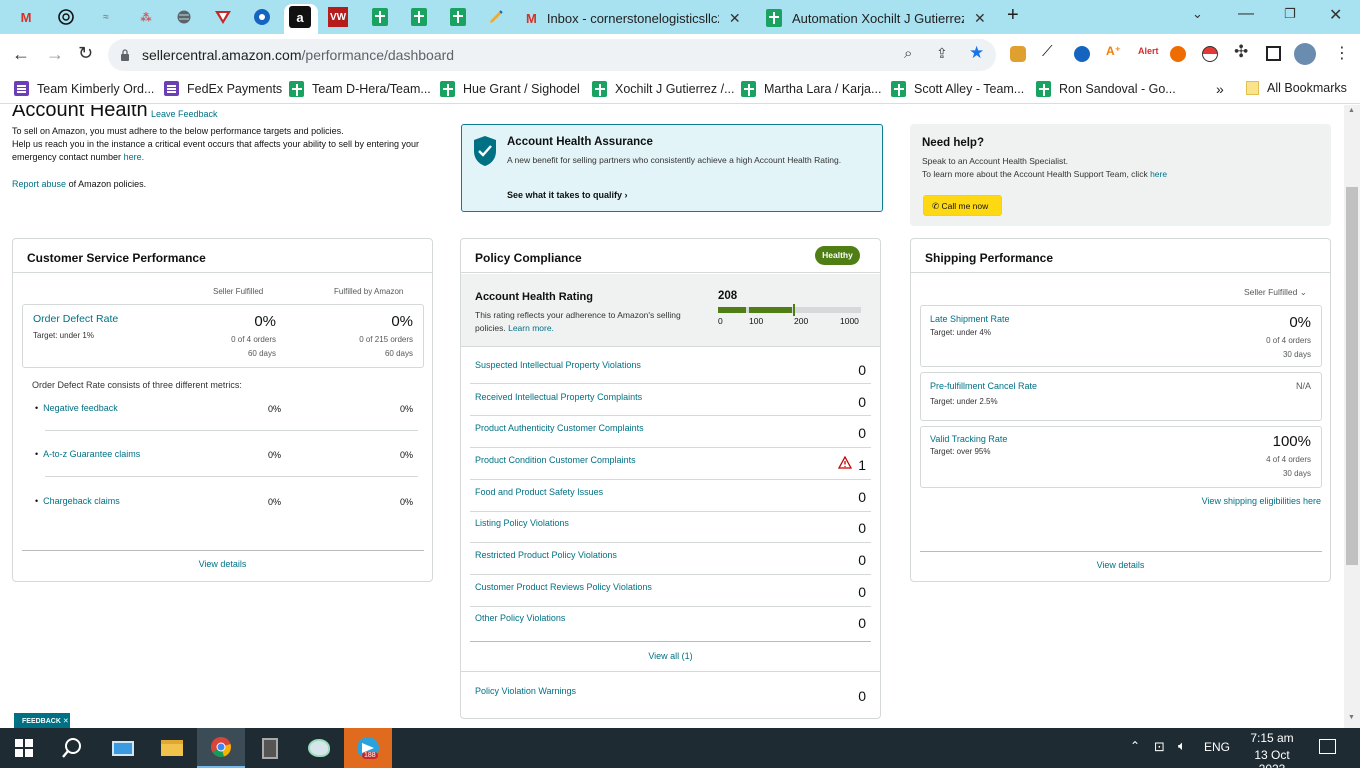 Image resolution: width=1360 pixels, height=776 pixels. What do you see at coordinates (908, 53) in the screenshot?
I see `zoom-icon: ⌕` at bounding box center [908, 53].